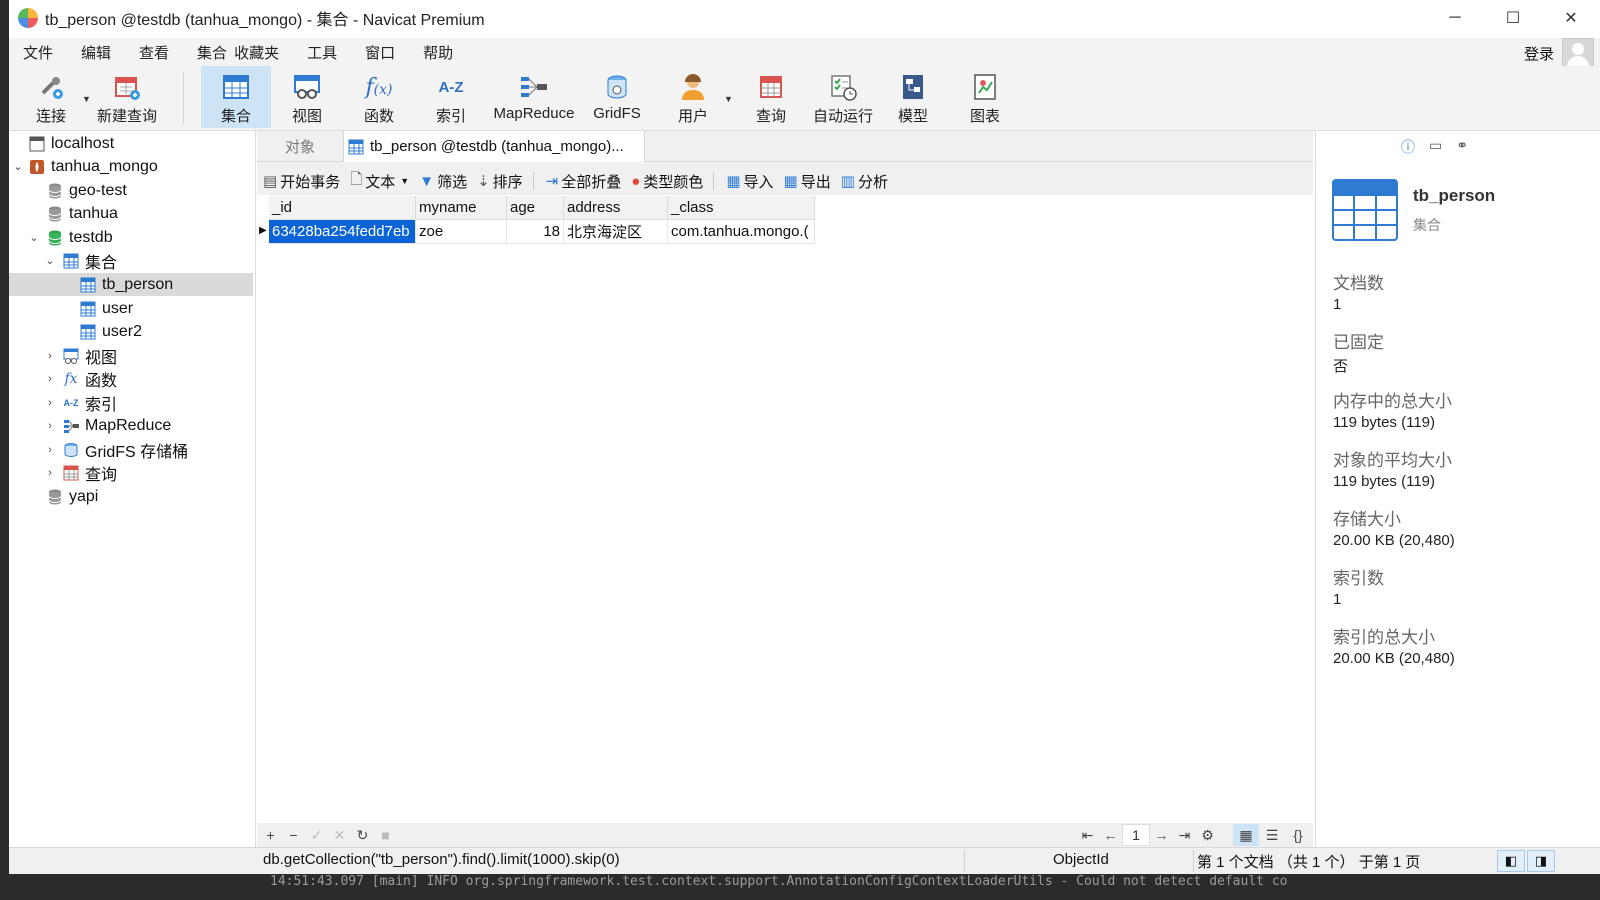 The width and height of the screenshot is (1600, 900). Describe the element at coordinates (38, 52) in the screenshot. I see `menu-file: 文件` at that location.